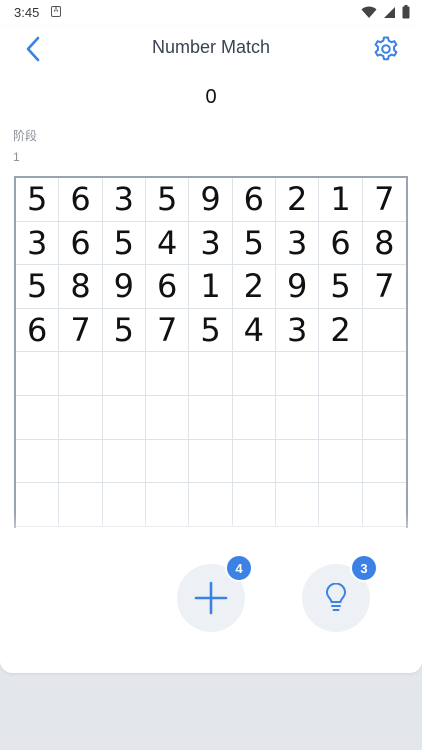 This screenshot has height=750, width=422. Describe the element at coordinates (211, 13) in the screenshot. I see `status-bar: 3:45 A` at that location.